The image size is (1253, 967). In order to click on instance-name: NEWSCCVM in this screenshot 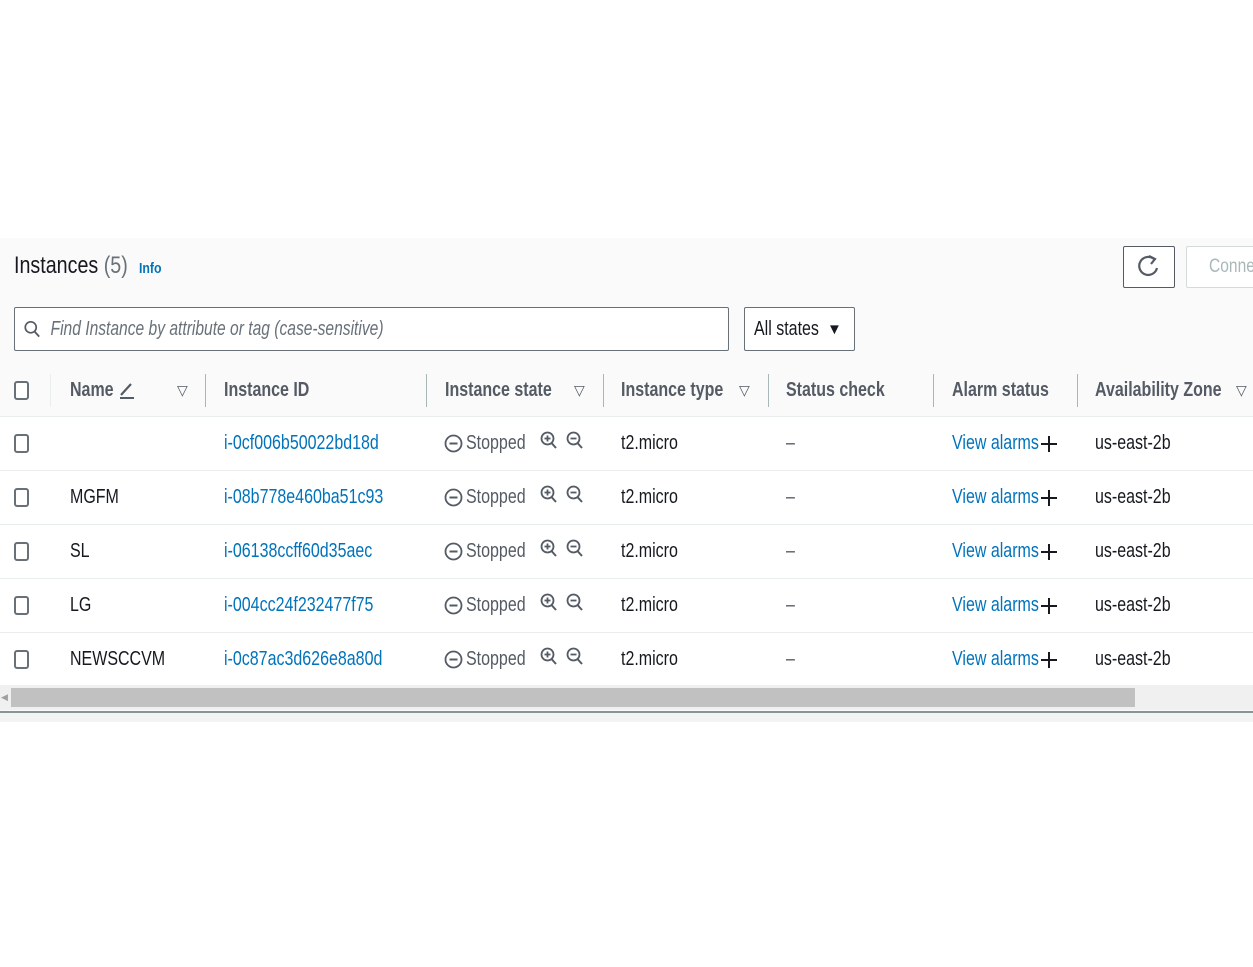, I will do `click(118, 659)`.